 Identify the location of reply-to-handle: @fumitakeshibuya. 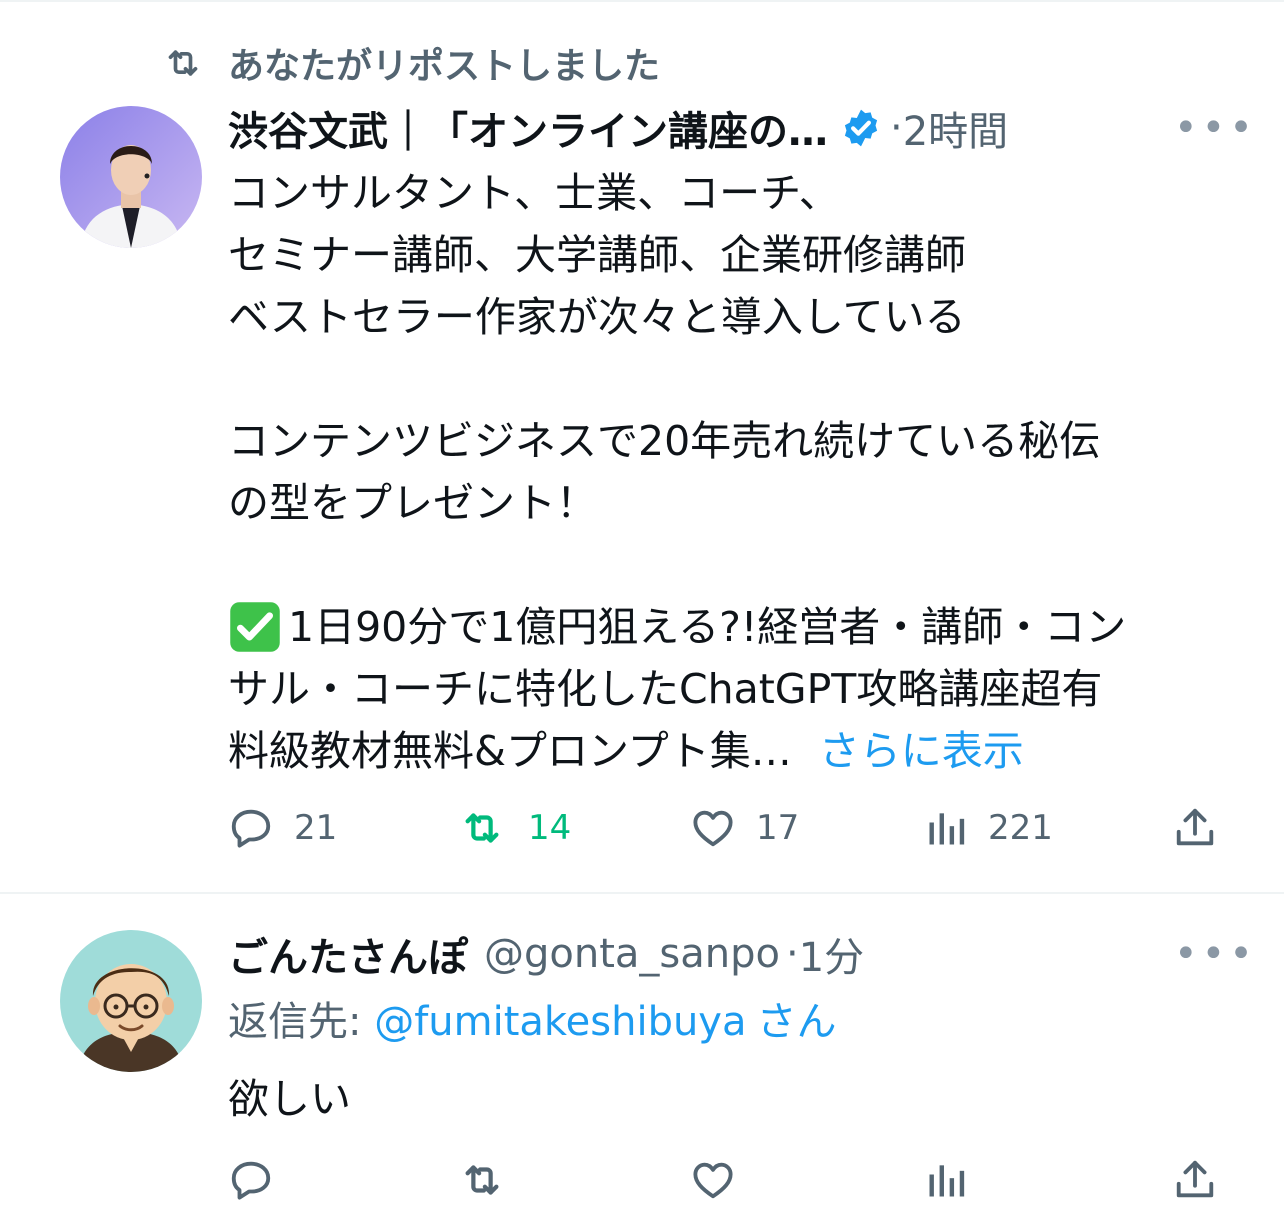
(560, 1022).